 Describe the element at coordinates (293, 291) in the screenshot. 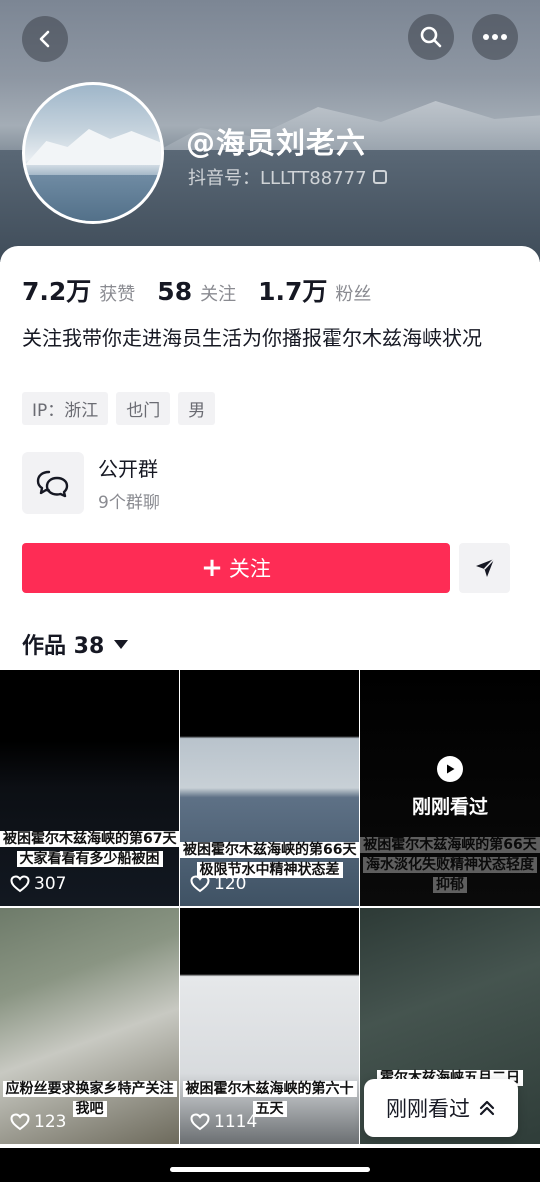

I see `stat-value: 1.7万` at that location.